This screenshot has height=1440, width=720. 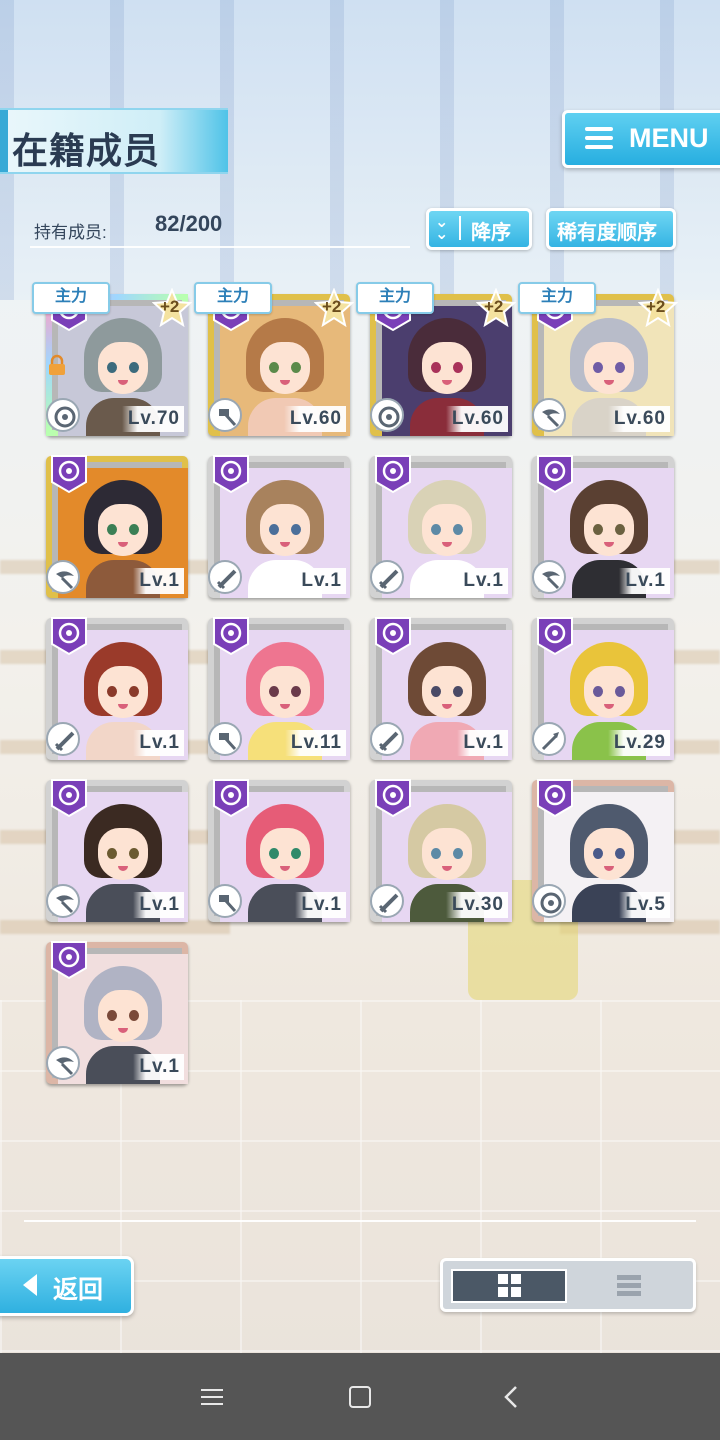 What do you see at coordinates (603, 850) in the screenshot?
I see `member-card: Lv.5` at bounding box center [603, 850].